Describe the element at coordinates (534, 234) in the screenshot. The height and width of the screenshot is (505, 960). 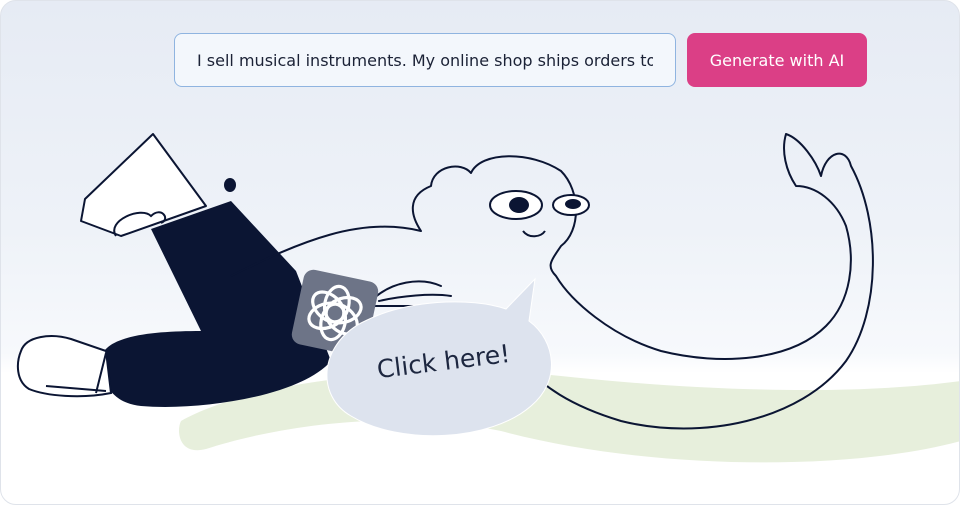
I see `mouth` at that location.